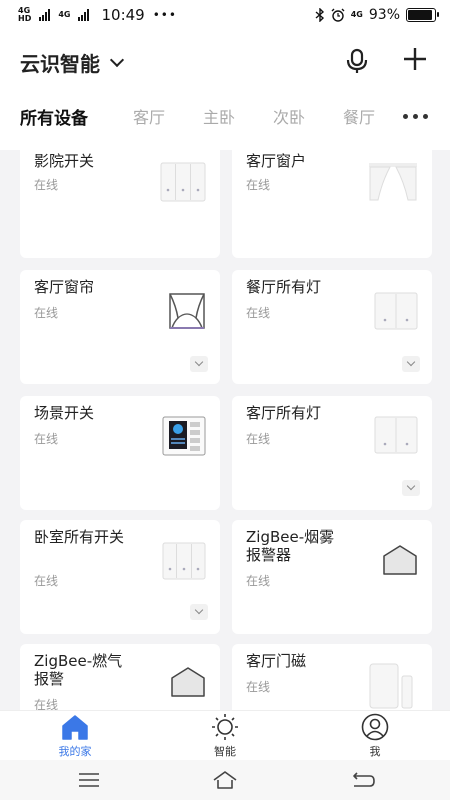 This screenshot has height=800, width=450. What do you see at coordinates (164, 15) in the screenshot?
I see `notification-dots: •••` at bounding box center [164, 15].